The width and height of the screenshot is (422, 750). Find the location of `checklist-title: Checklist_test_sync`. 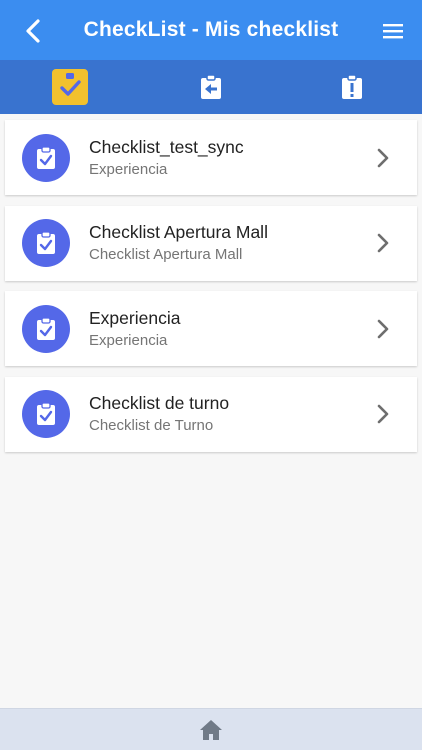

checklist-title: Checklist_test_sync is located at coordinates (166, 146).